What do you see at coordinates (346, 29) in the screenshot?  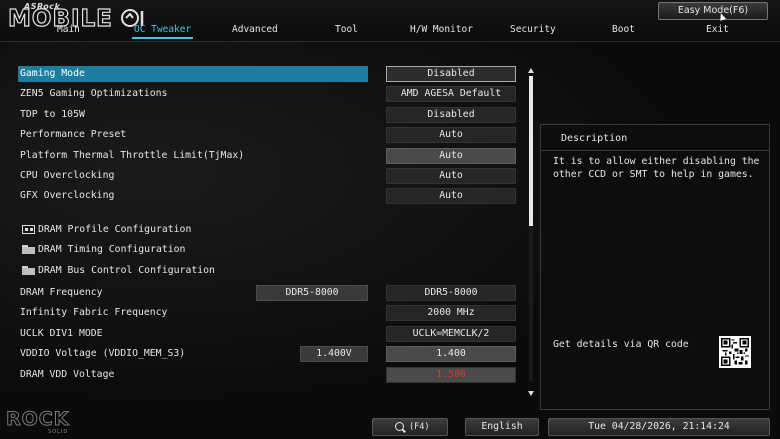 I see `tab-tool: Tool` at bounding box center [346, 29].